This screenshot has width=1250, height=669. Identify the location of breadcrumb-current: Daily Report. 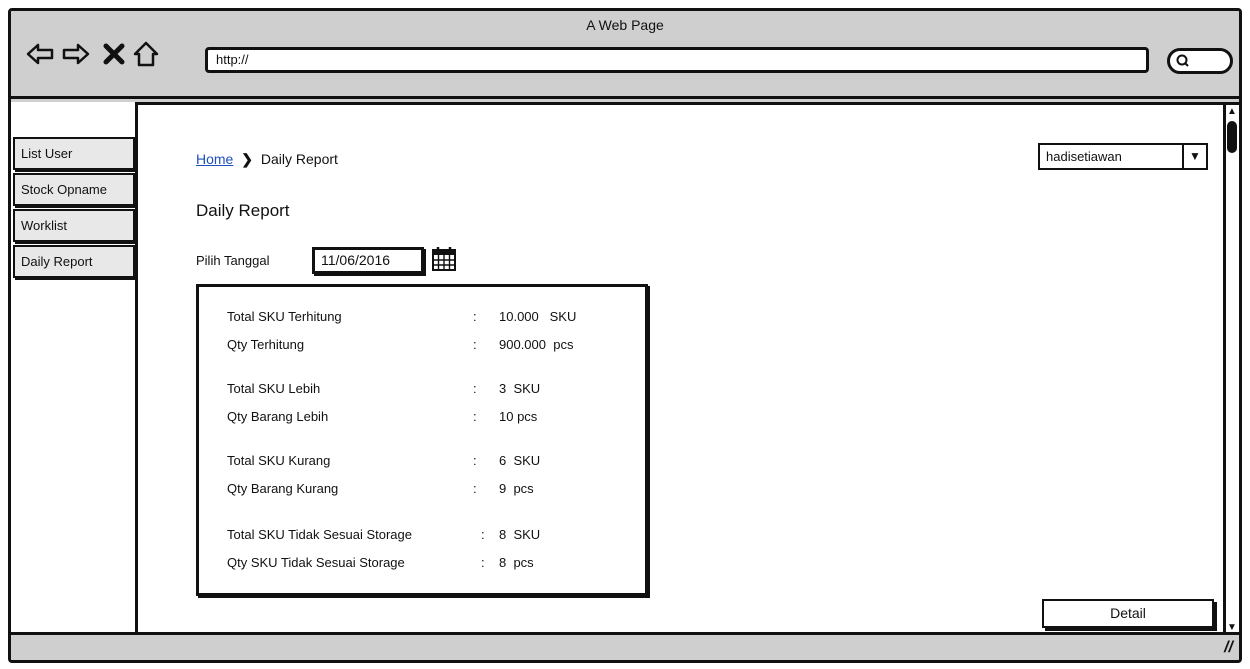
(299, 159).